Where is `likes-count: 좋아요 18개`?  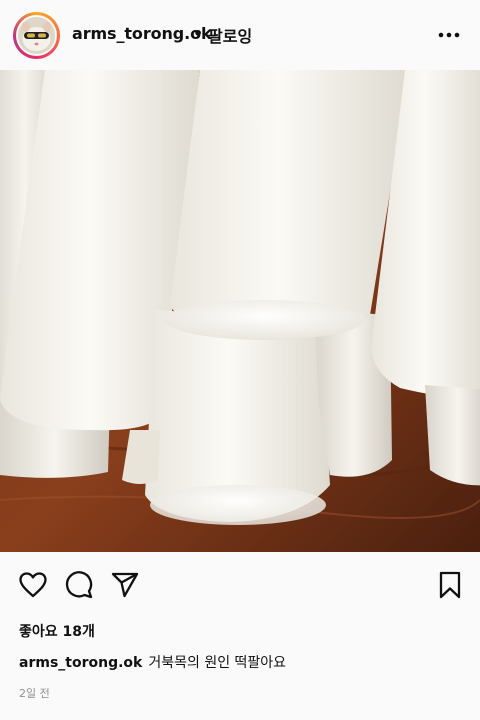
likes-count: 좋아요 18개 is located at coordinates (57, 631).